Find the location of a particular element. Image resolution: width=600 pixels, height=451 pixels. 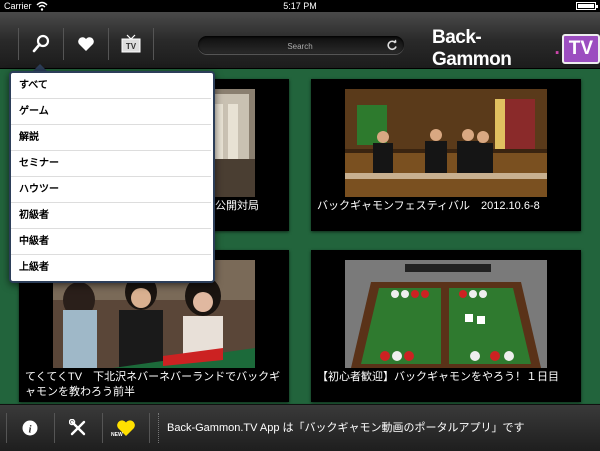

tv-icon: TV is located at coordinates (131, 43).